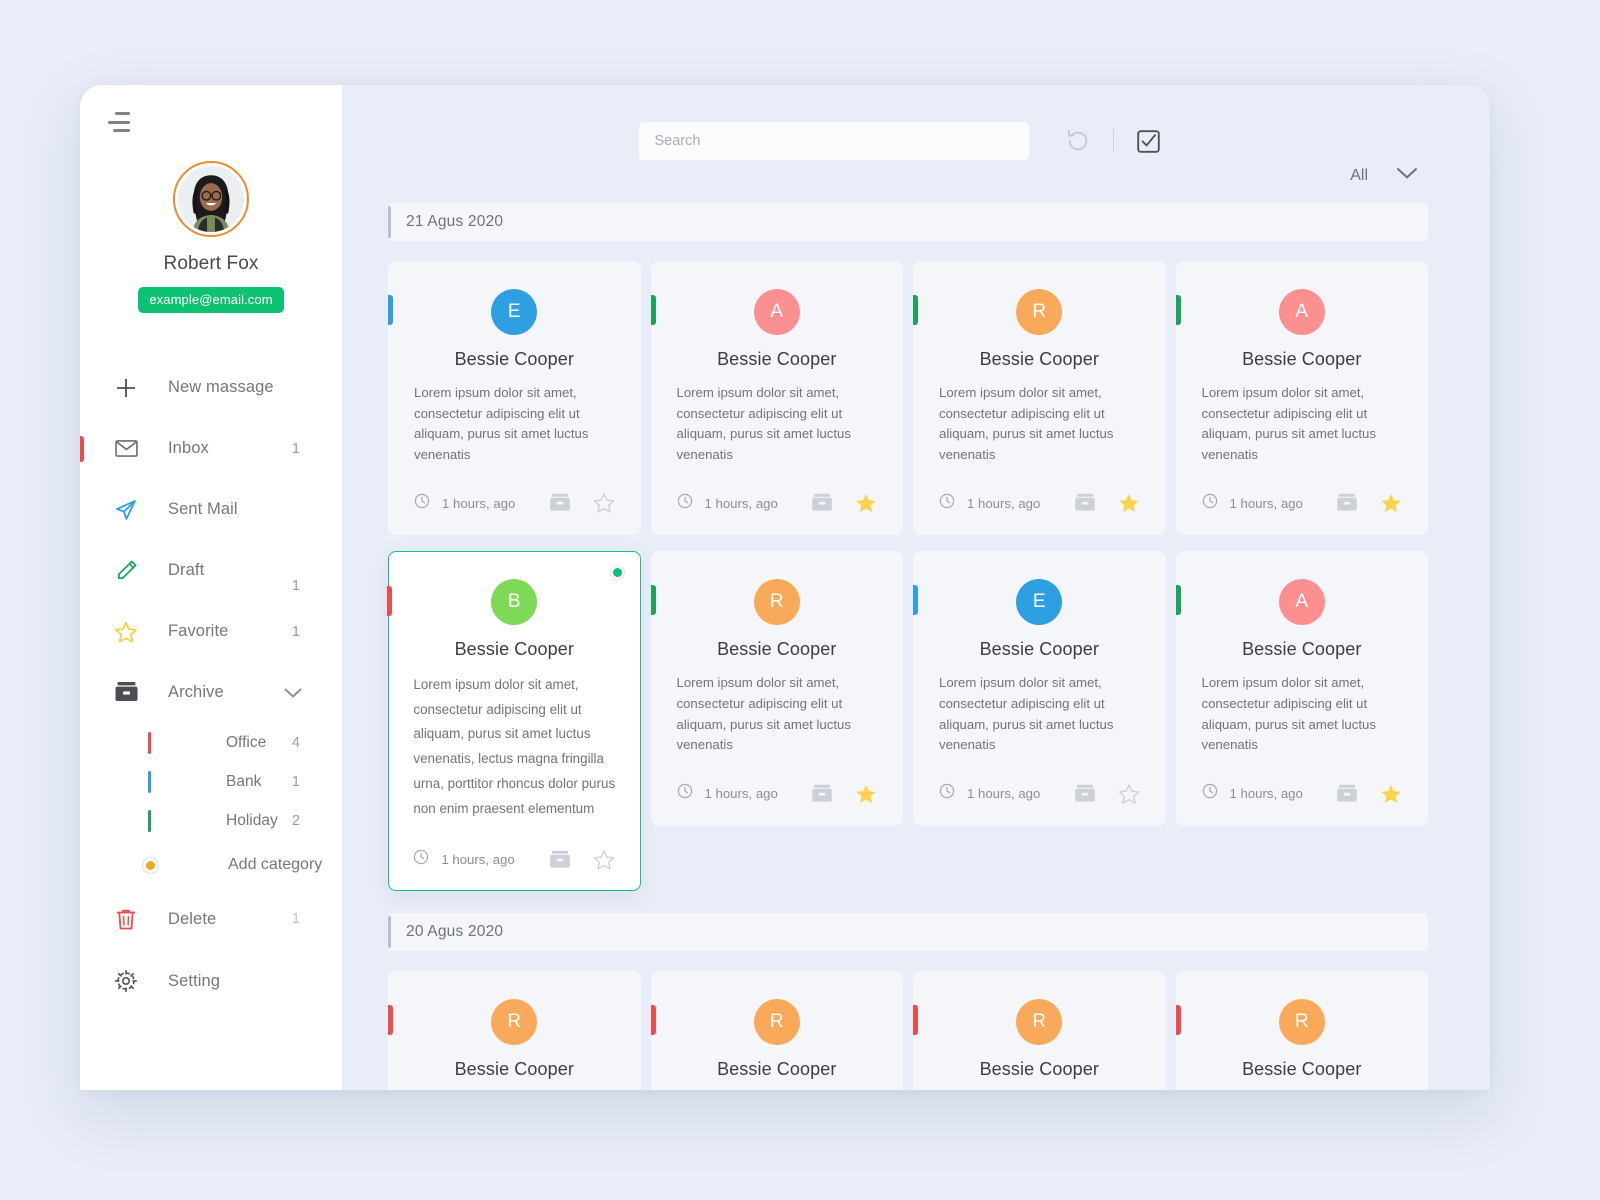 The width and height of the screenshot is (1600, 1200). Describe the element at coordinates (246, 742) in the screenshot. I see `sidebar-subitem-label: Office` at that location.